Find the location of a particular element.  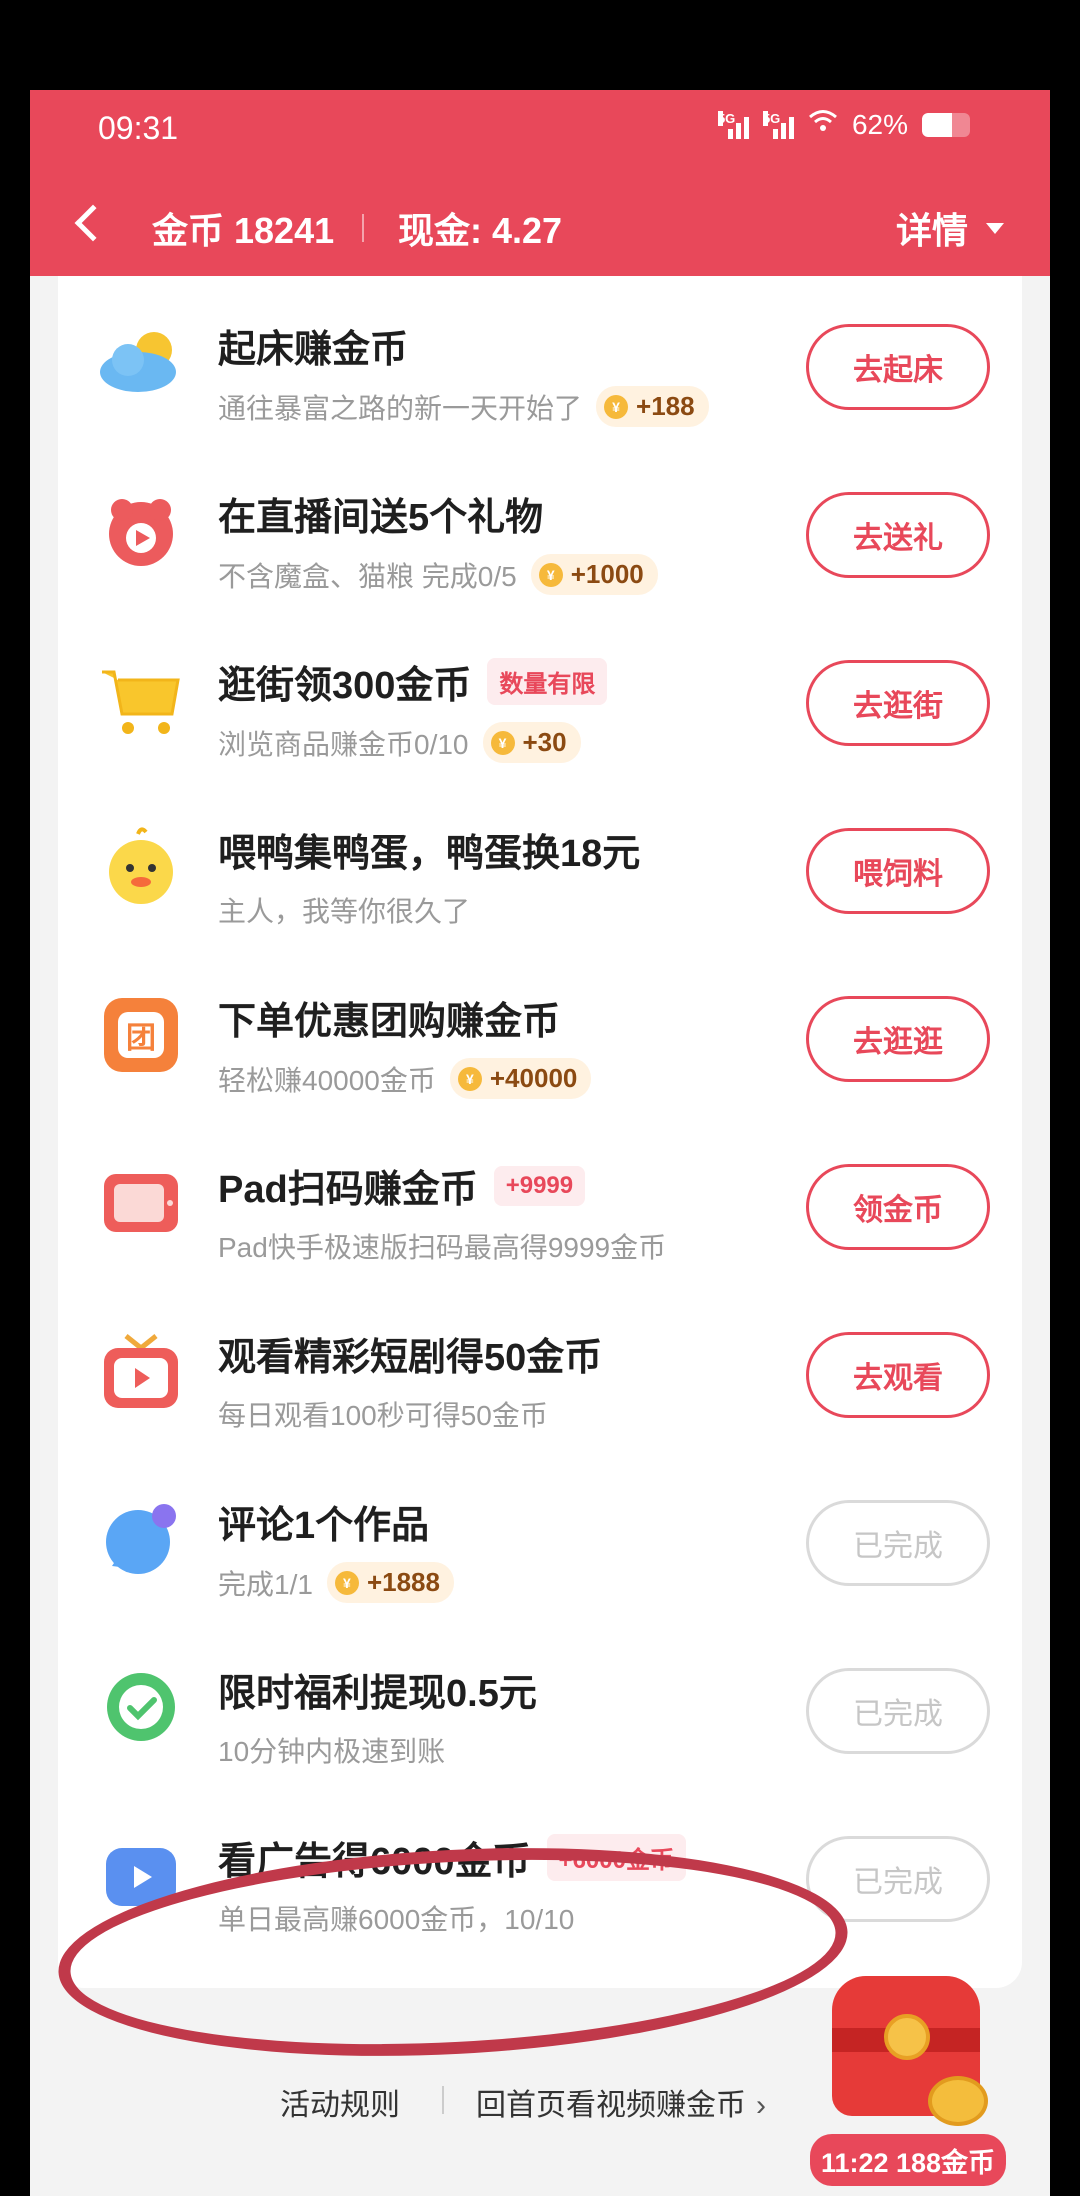

footer-divider is located at coordinates (443, 2100).